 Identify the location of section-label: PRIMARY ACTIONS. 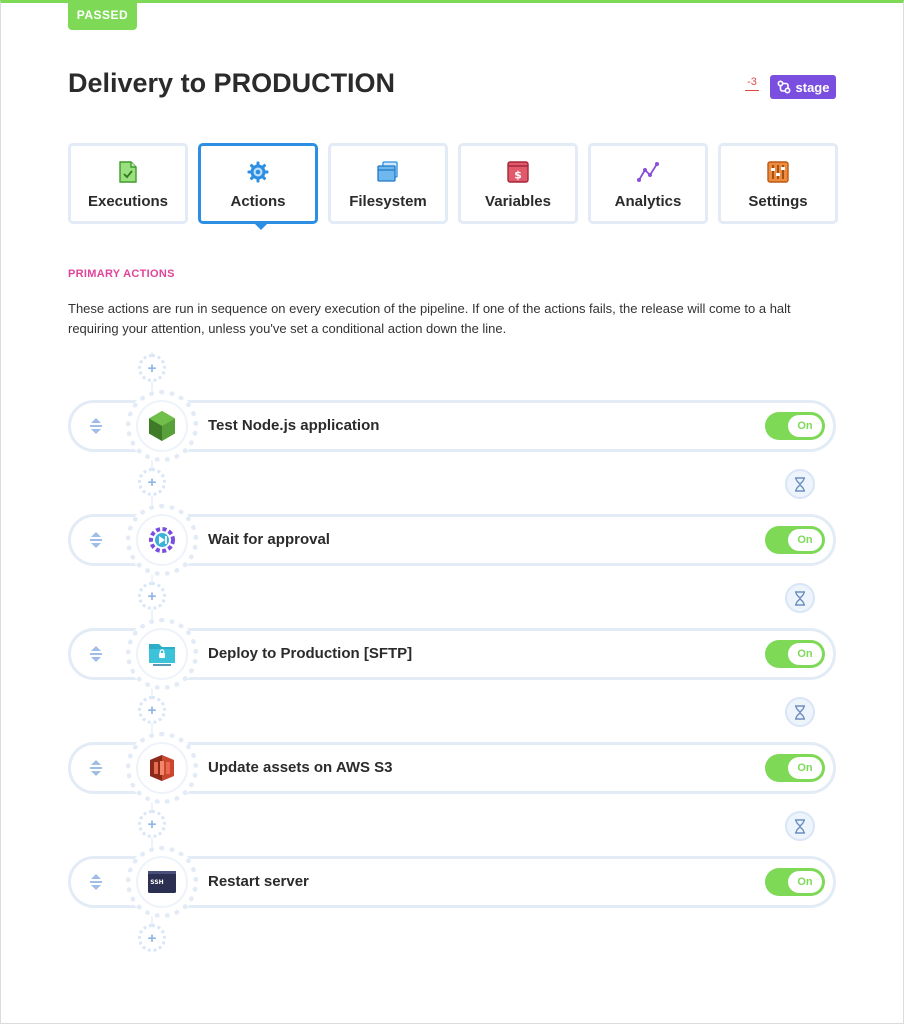
(121, 274).